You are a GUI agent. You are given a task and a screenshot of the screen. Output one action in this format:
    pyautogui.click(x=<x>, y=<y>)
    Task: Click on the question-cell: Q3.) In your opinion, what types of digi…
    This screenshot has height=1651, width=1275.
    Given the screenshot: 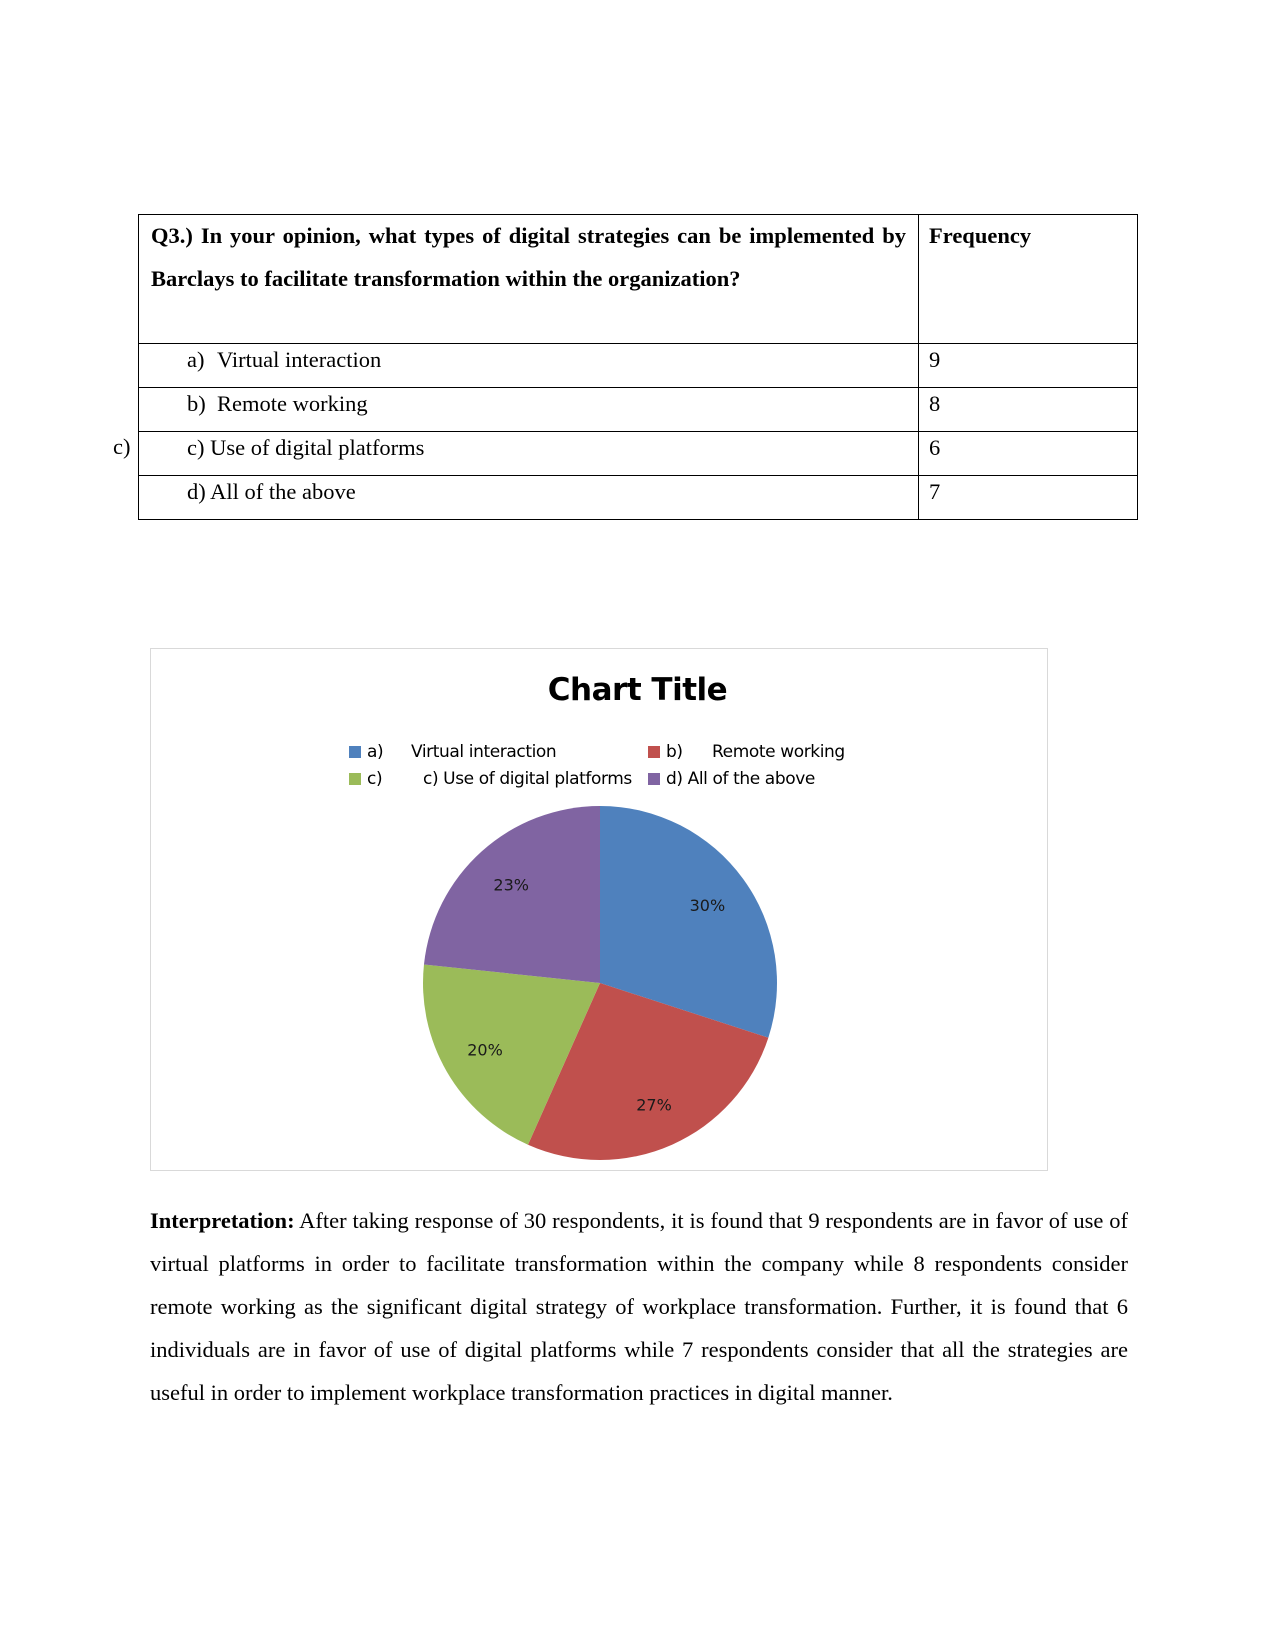 What is the action you would take?
    pyautogui.click(x=528, y=279)
    